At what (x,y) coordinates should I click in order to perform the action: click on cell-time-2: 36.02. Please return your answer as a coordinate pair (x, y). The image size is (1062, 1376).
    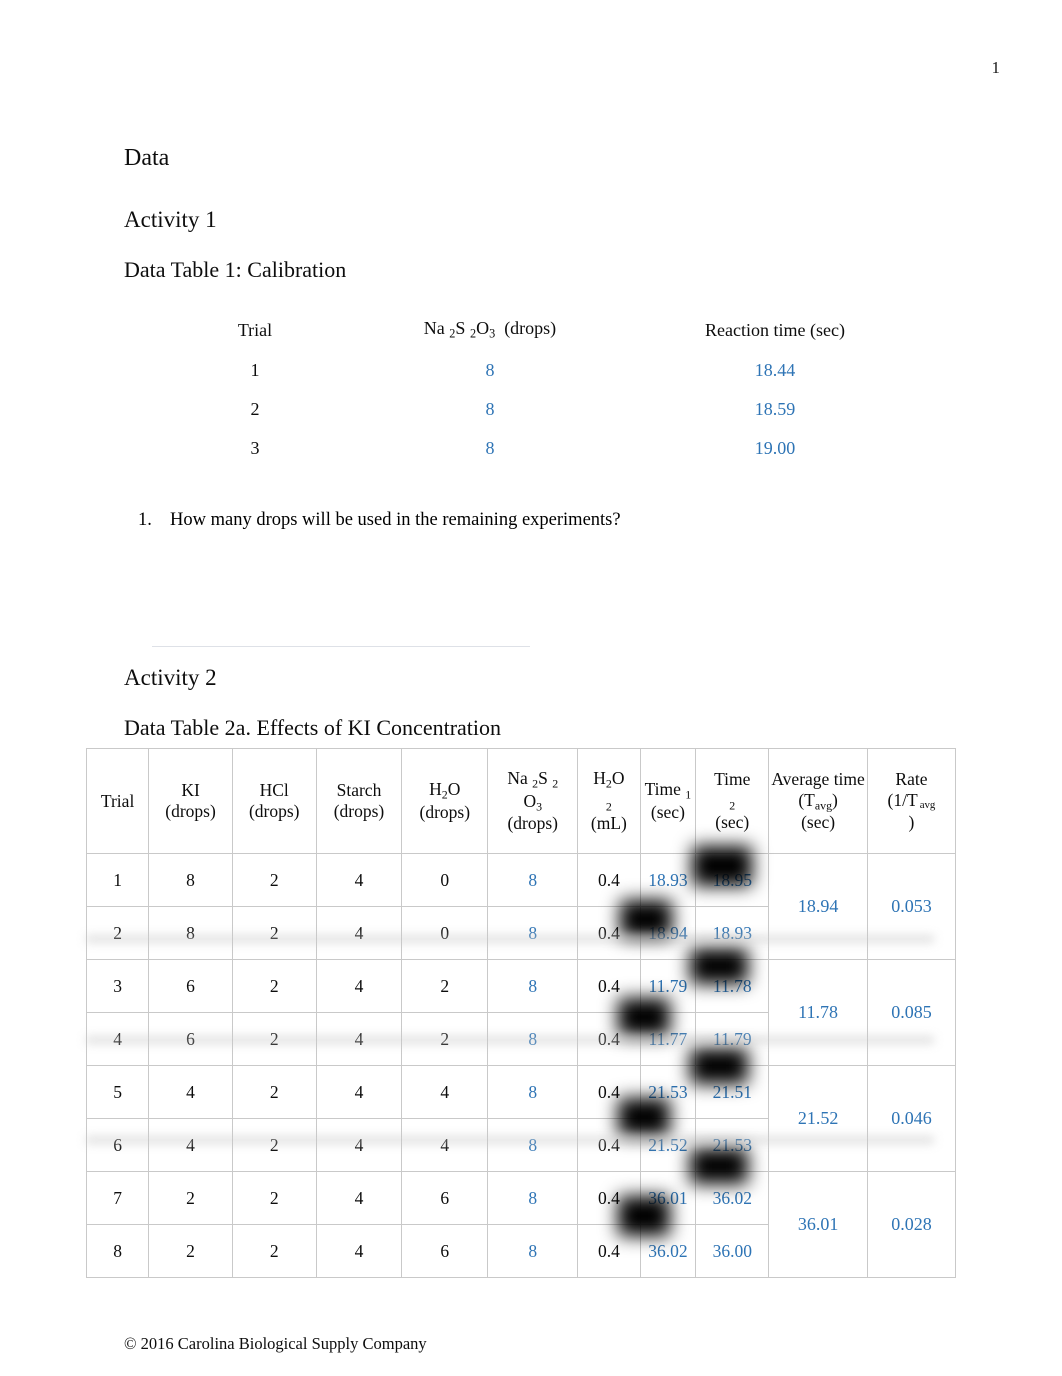
    Looking at the image, I should click on (732, 1198).